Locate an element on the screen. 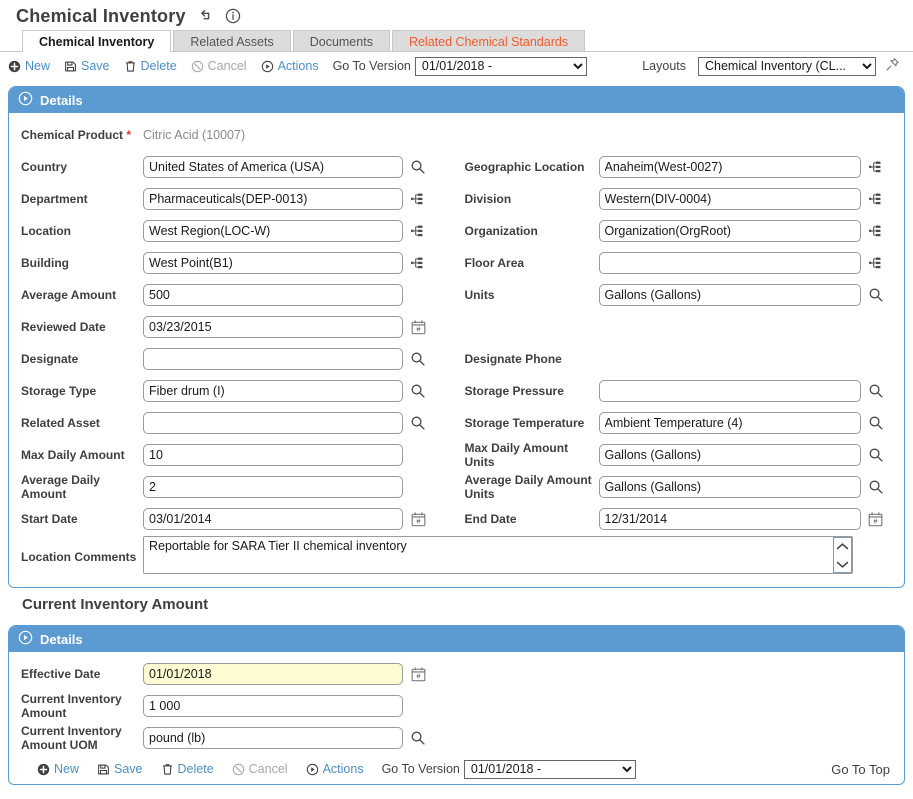  pin-icon is located at coordinates (892, 66).